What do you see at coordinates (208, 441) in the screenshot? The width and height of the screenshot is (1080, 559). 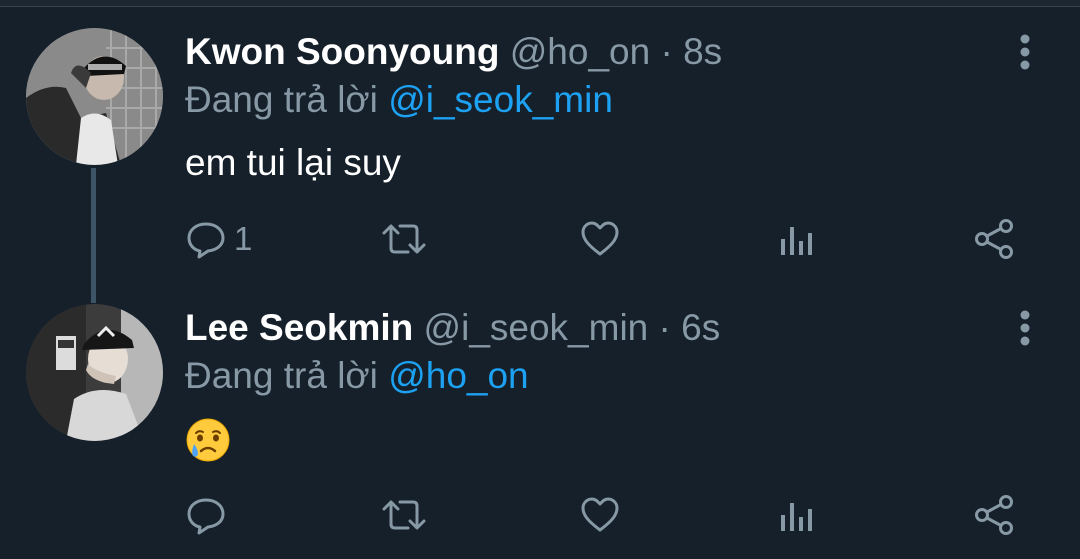 I see `crying-face-emoji` at bounding box center [208, 441].